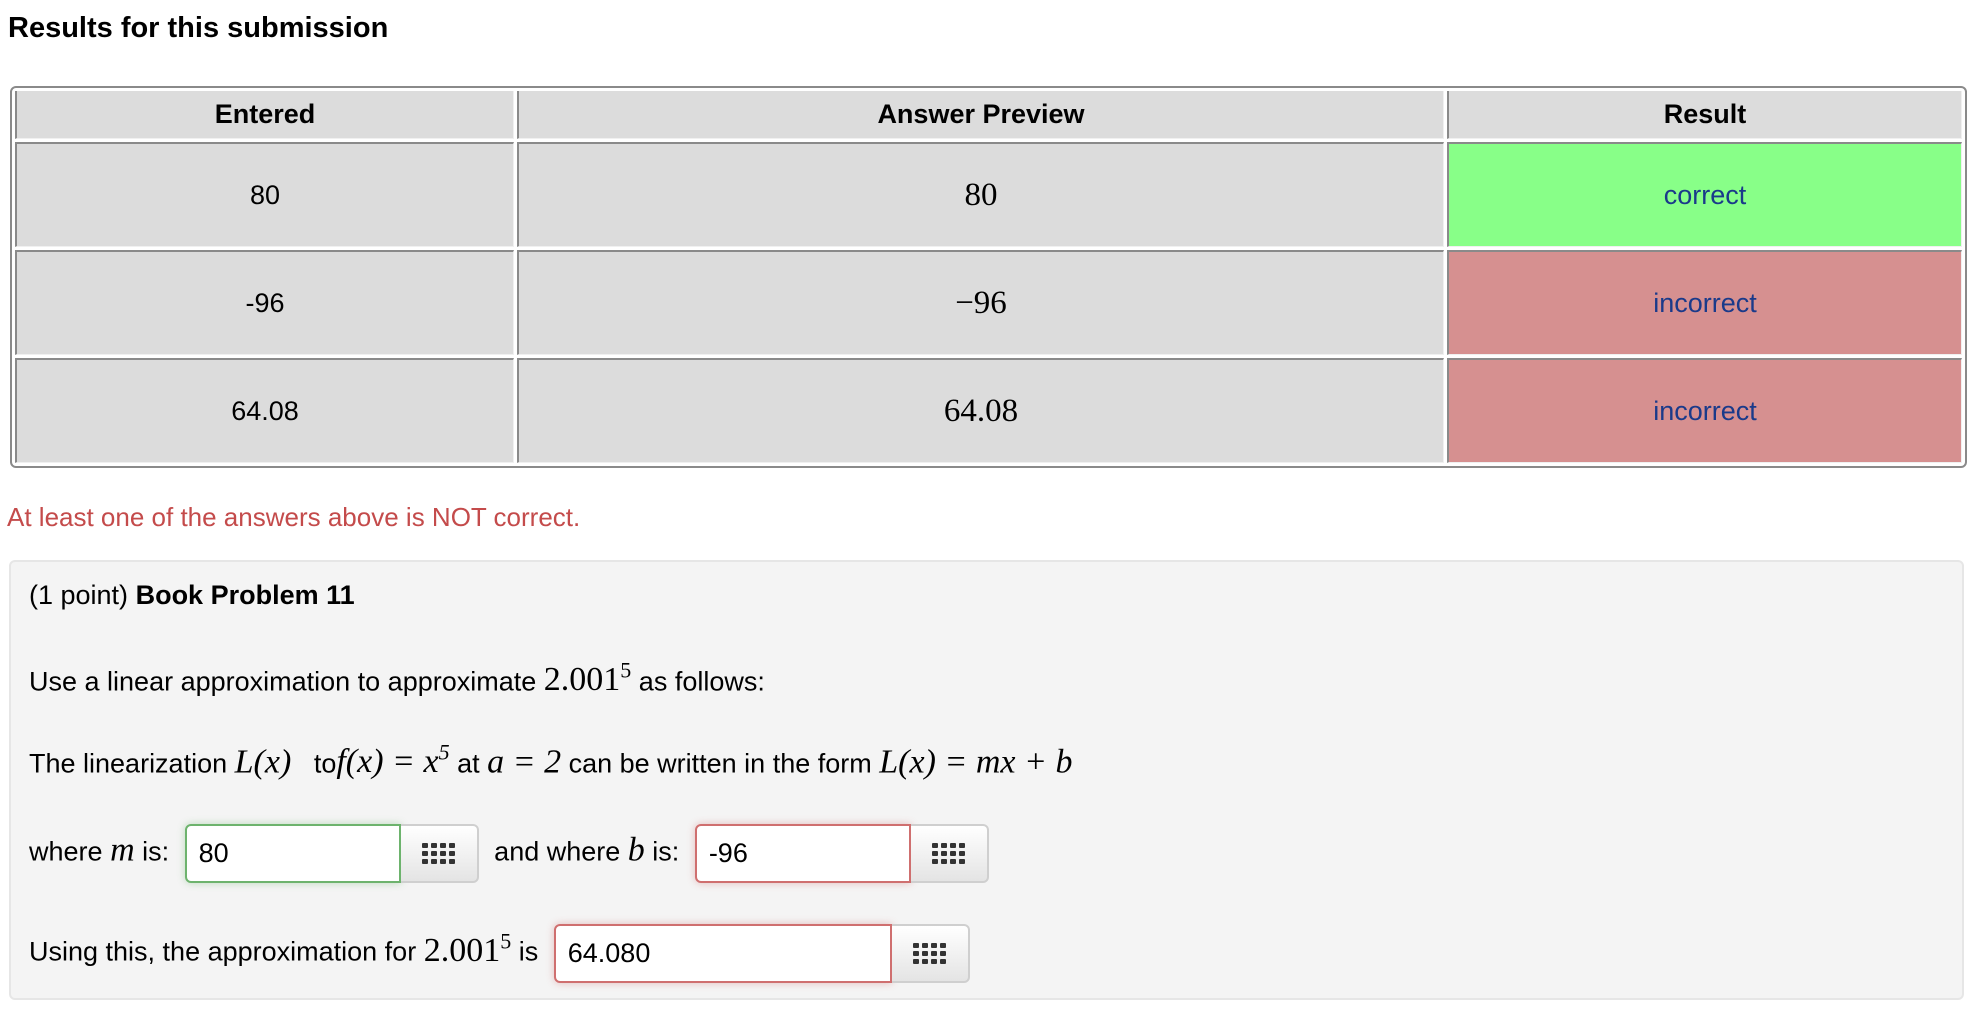 The image size is (1976, 1016). I want to click on table-row: 64.08 64.08 incorrect, so click(988, 410).